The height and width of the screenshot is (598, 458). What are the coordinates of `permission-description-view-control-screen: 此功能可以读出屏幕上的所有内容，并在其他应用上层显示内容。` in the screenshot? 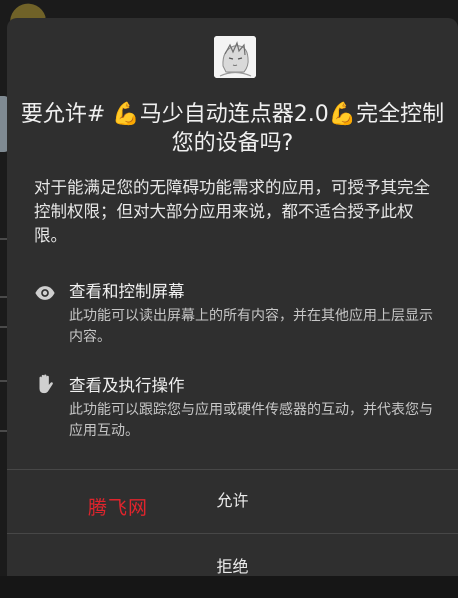 It's located at (251, 326).